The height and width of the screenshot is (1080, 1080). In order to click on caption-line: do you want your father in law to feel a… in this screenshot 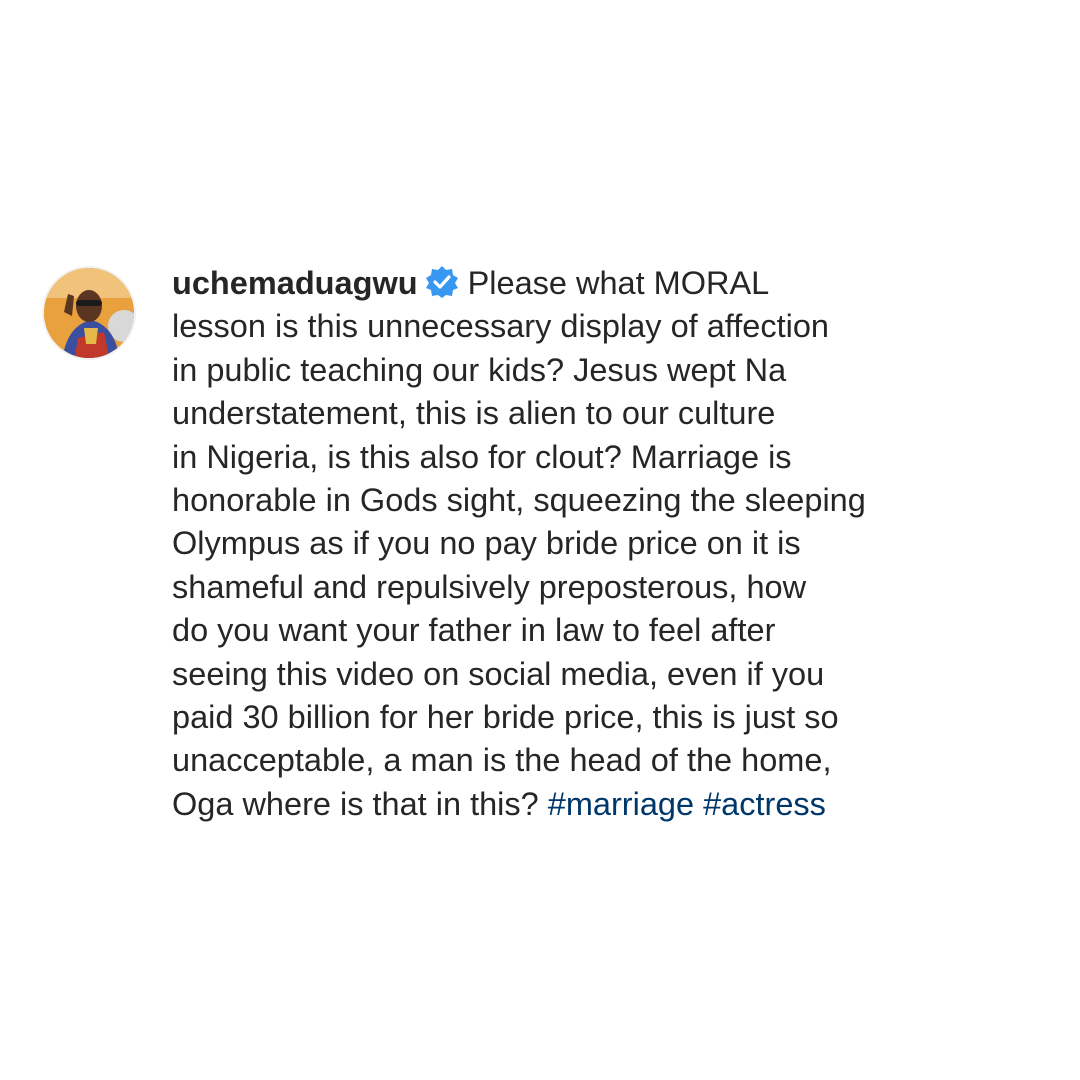, I will do `click(474, 630)`.